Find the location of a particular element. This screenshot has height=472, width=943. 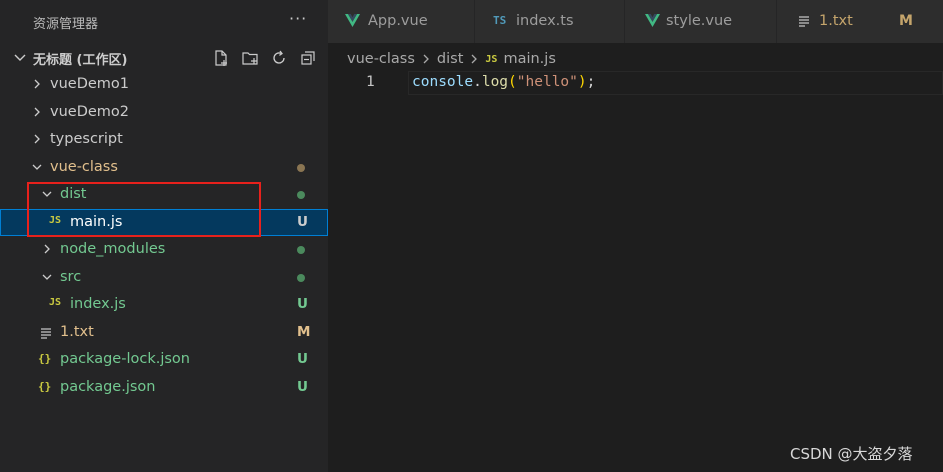

breadcrumb-item: vue-class is located at coordinates (381, 59).